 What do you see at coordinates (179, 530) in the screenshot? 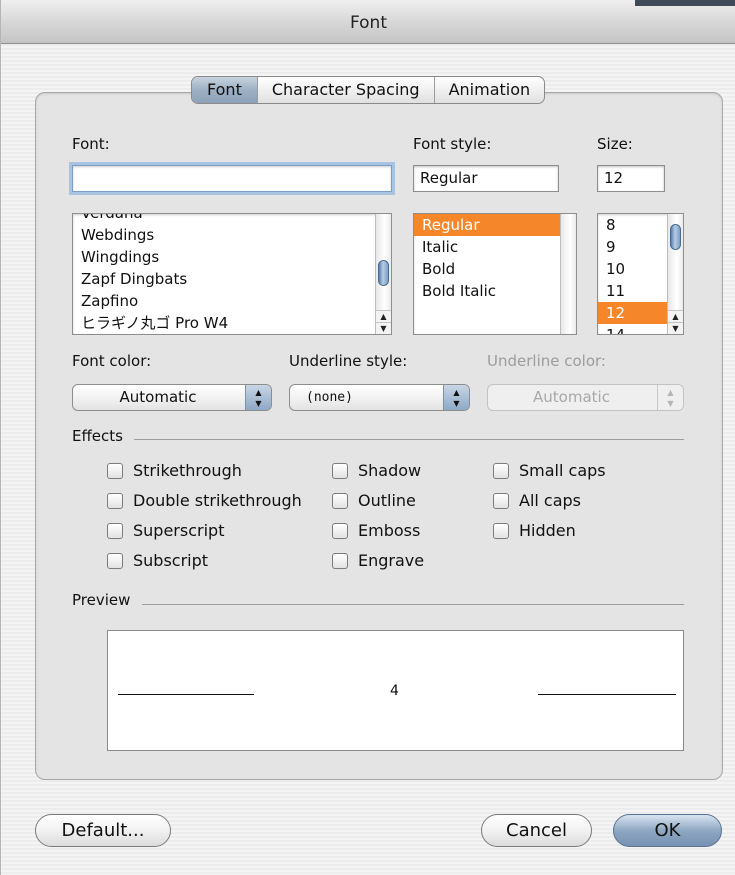
I see `superscript-label: Superscript` at bounding box center [179, 530].